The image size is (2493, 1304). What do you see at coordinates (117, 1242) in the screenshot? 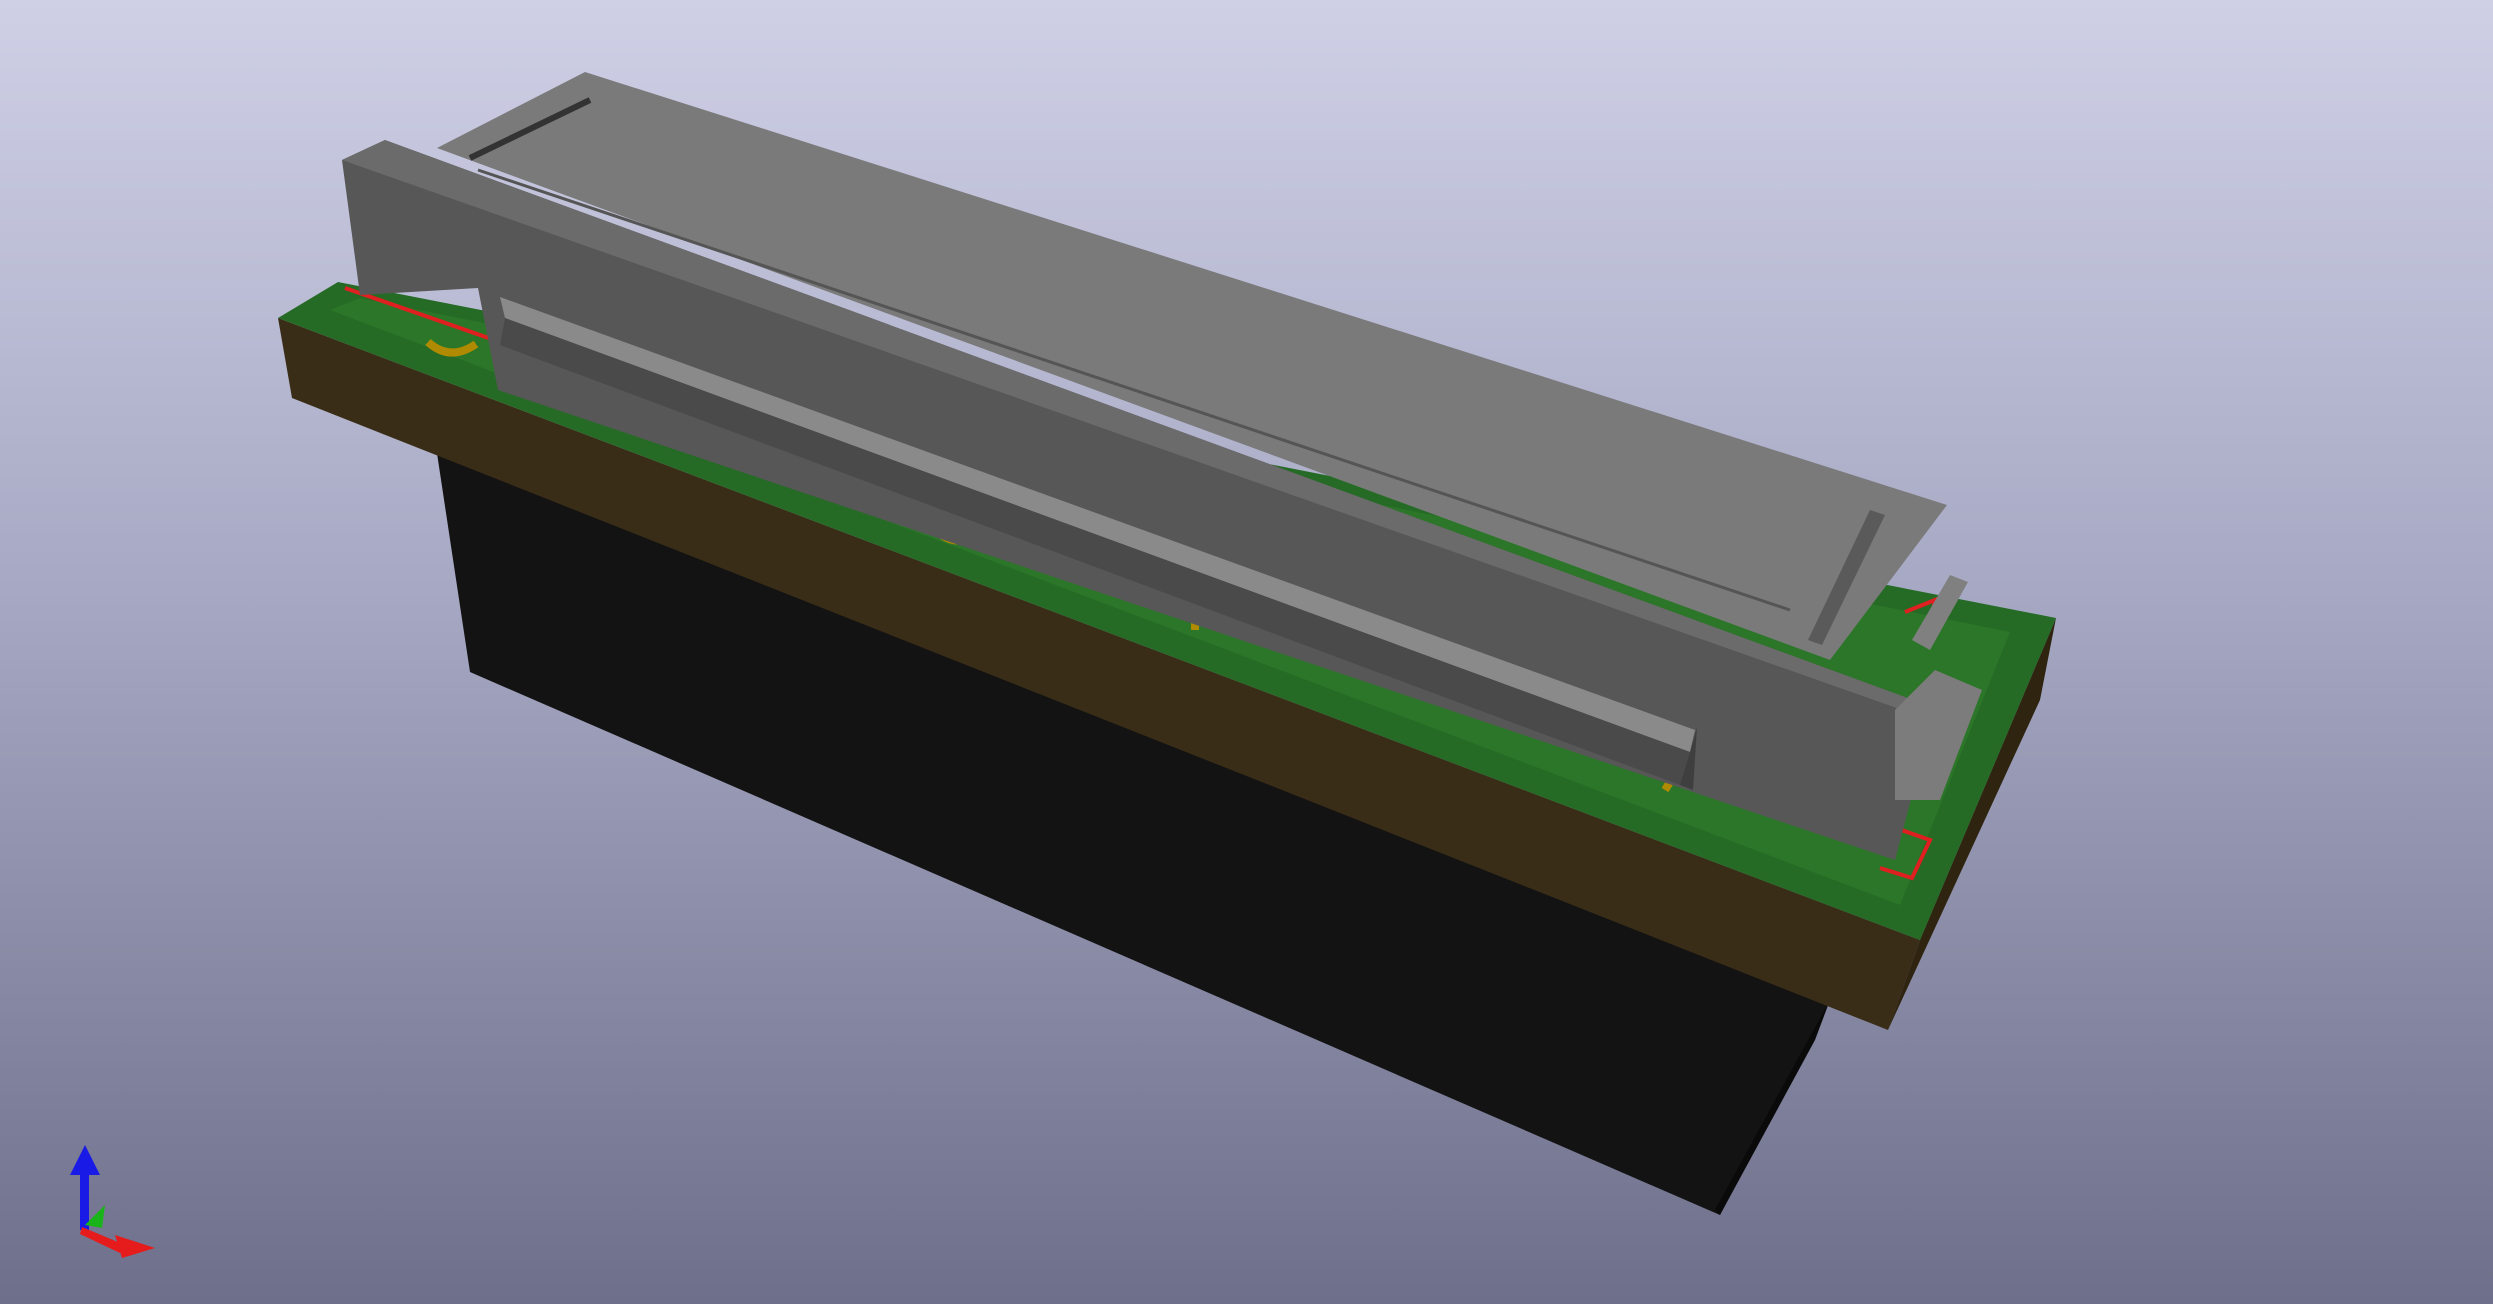
I see `x-axis-arrow` at bounding box center [117, 1242].